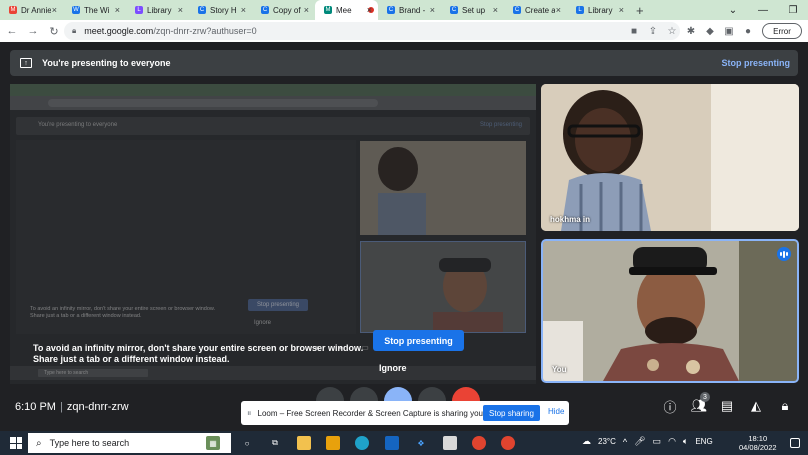  Describe the element at coordinates (670, 311) in the screenshot. I see `participant-tile-self: You` at that location.